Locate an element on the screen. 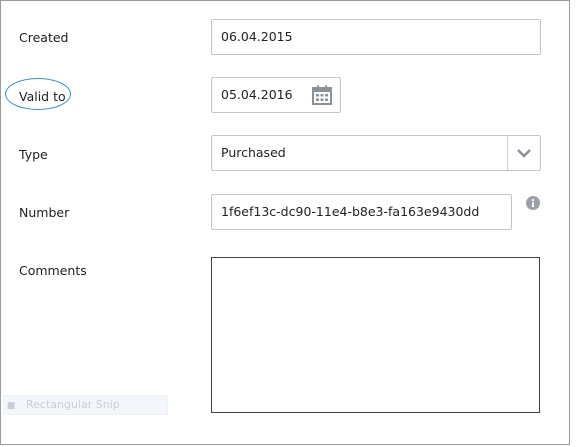 This screenshot has height=447, width=576. number-value: 1f6ef13c-dc90-11e4-b8e3-fa163e9430dd is located at coordinates (350, 211).